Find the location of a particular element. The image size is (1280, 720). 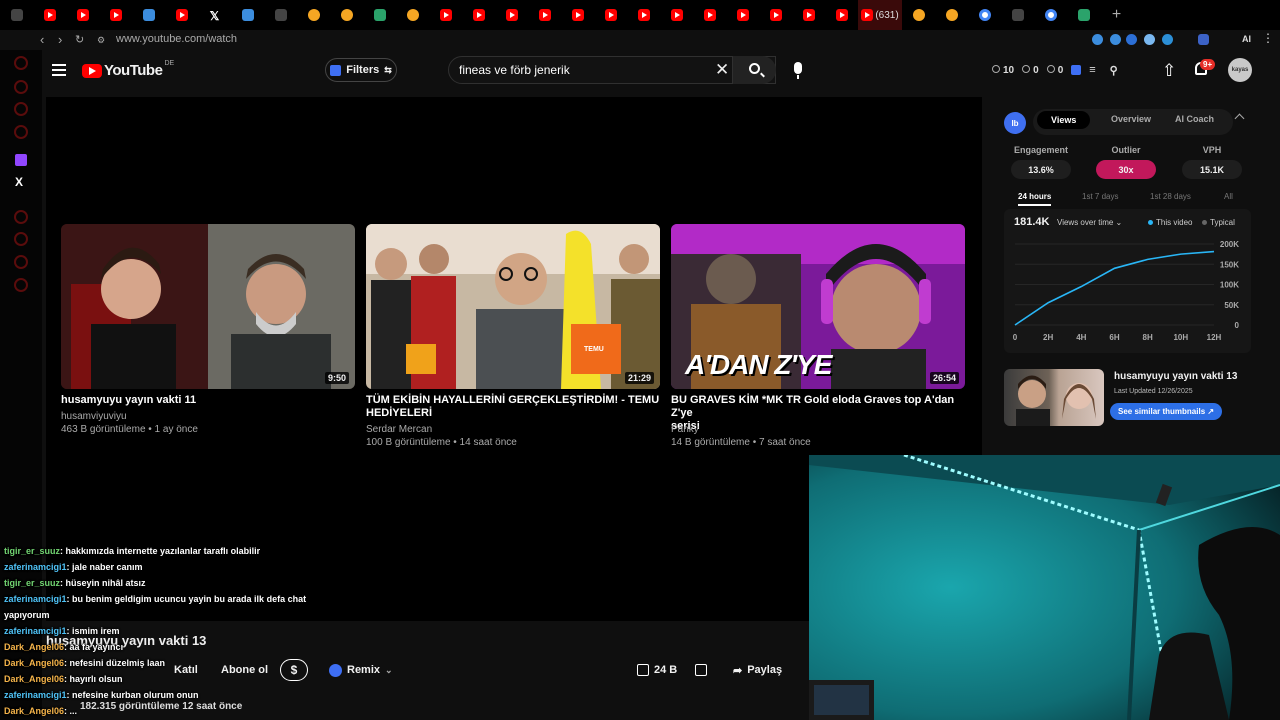

voice-search-icon is located at coordinates (798, 70).